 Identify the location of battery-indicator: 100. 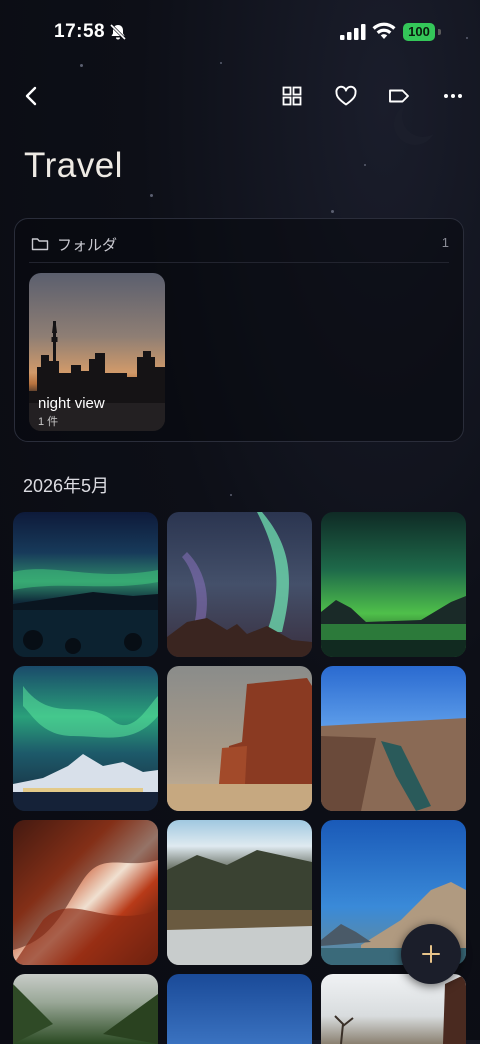
(419, 32).